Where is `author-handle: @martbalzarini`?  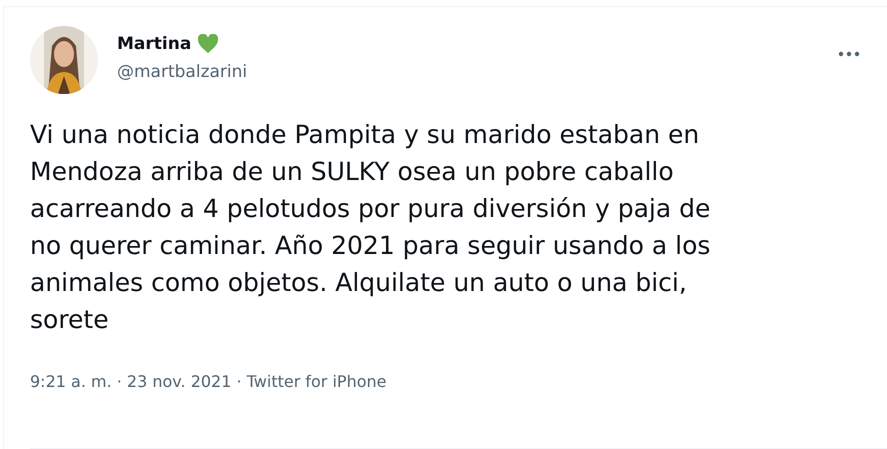
author-handle: @martbalzarini is located at coordinates (182, 72).